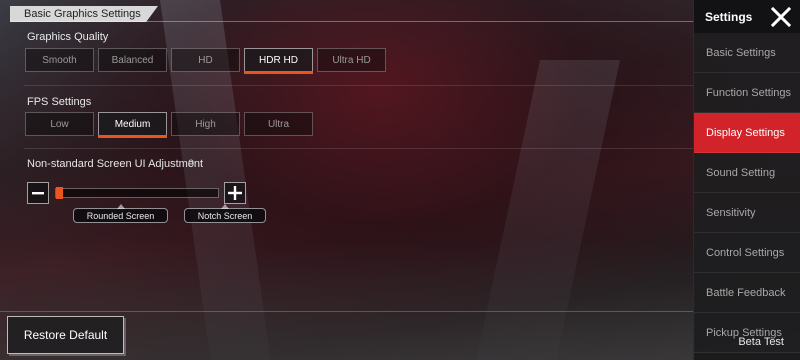  What do you see at coordinates (781, 16) in the screenshot?
I see `close-icon` at bounding box center [781, 16].